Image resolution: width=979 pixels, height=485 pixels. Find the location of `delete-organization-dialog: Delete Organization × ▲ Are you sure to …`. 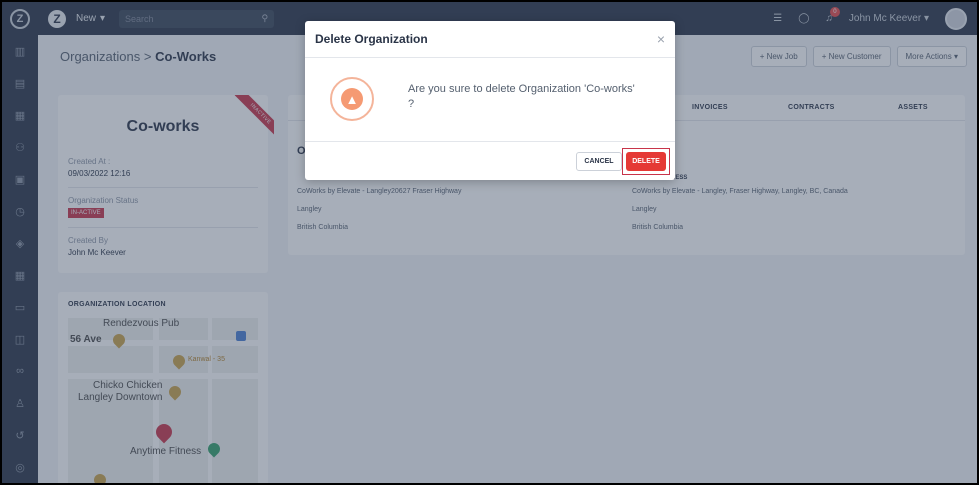

delete-organization-dialog: Delete Organization × ▲ Are you sure to … is located at coordinates (490, 100).